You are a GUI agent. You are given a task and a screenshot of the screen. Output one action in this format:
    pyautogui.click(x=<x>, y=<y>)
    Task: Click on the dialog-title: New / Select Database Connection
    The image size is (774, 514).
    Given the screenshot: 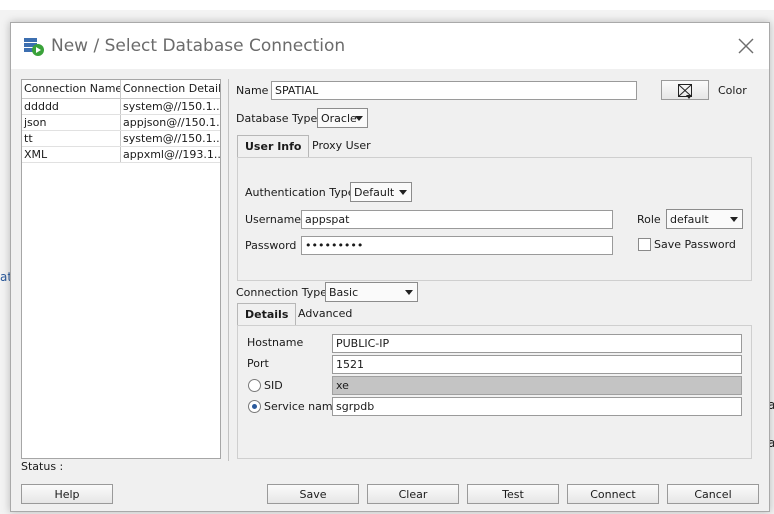 What is the action you would take?
    pyautogui.click(x=198, y=46)
    